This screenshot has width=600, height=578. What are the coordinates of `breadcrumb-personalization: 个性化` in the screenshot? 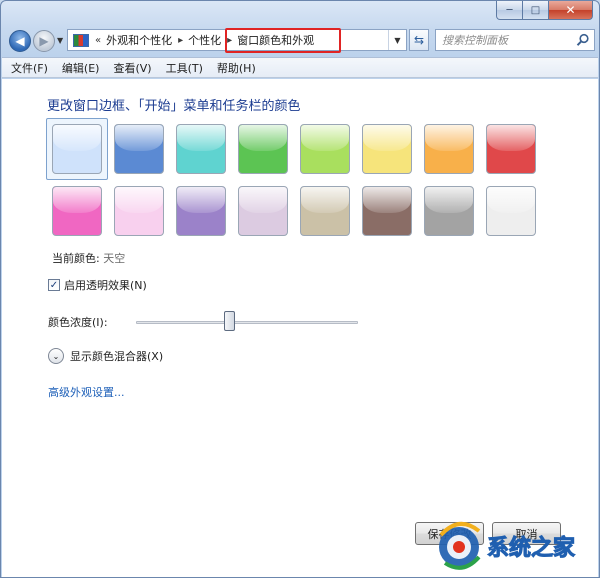 It's located at (204, 40).